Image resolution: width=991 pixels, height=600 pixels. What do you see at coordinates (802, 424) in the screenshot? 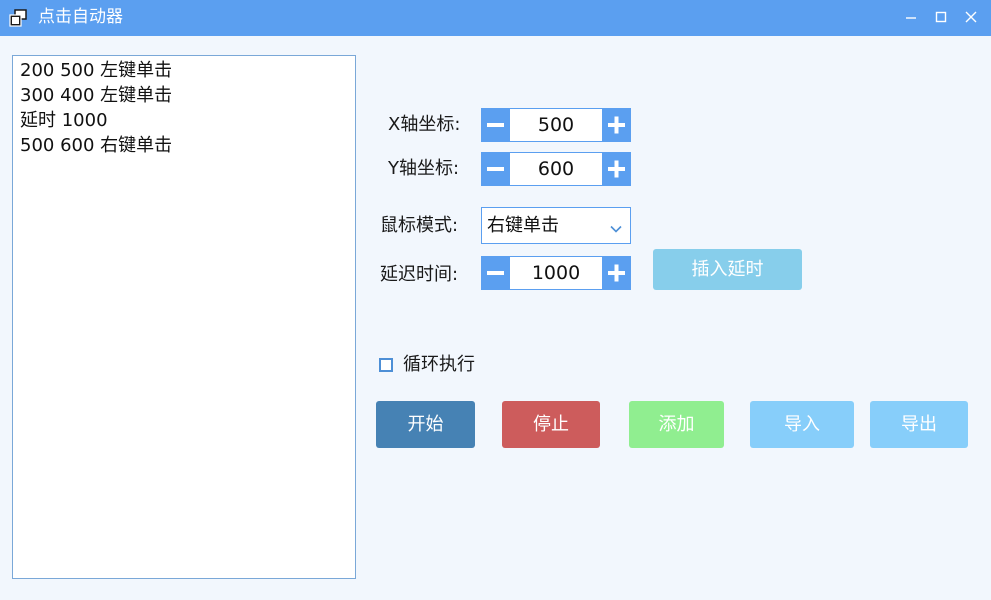
I see `import-button: 导入` at bounding box center [802, 424].